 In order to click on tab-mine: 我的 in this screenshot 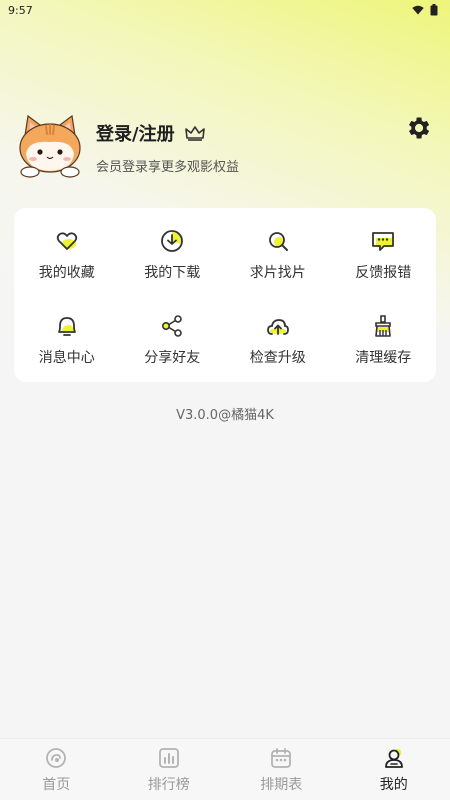, I will do `click(394, 769)`.